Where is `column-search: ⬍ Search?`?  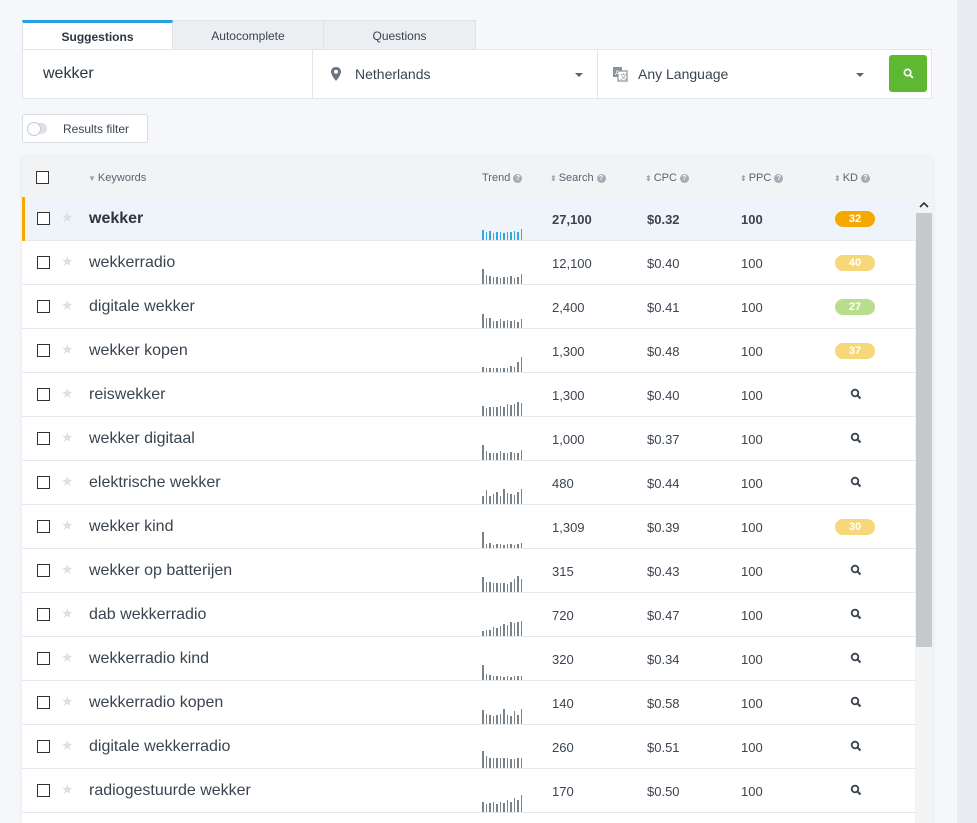 column-search: ⬍ Search? is located at coordinates (578, 178).